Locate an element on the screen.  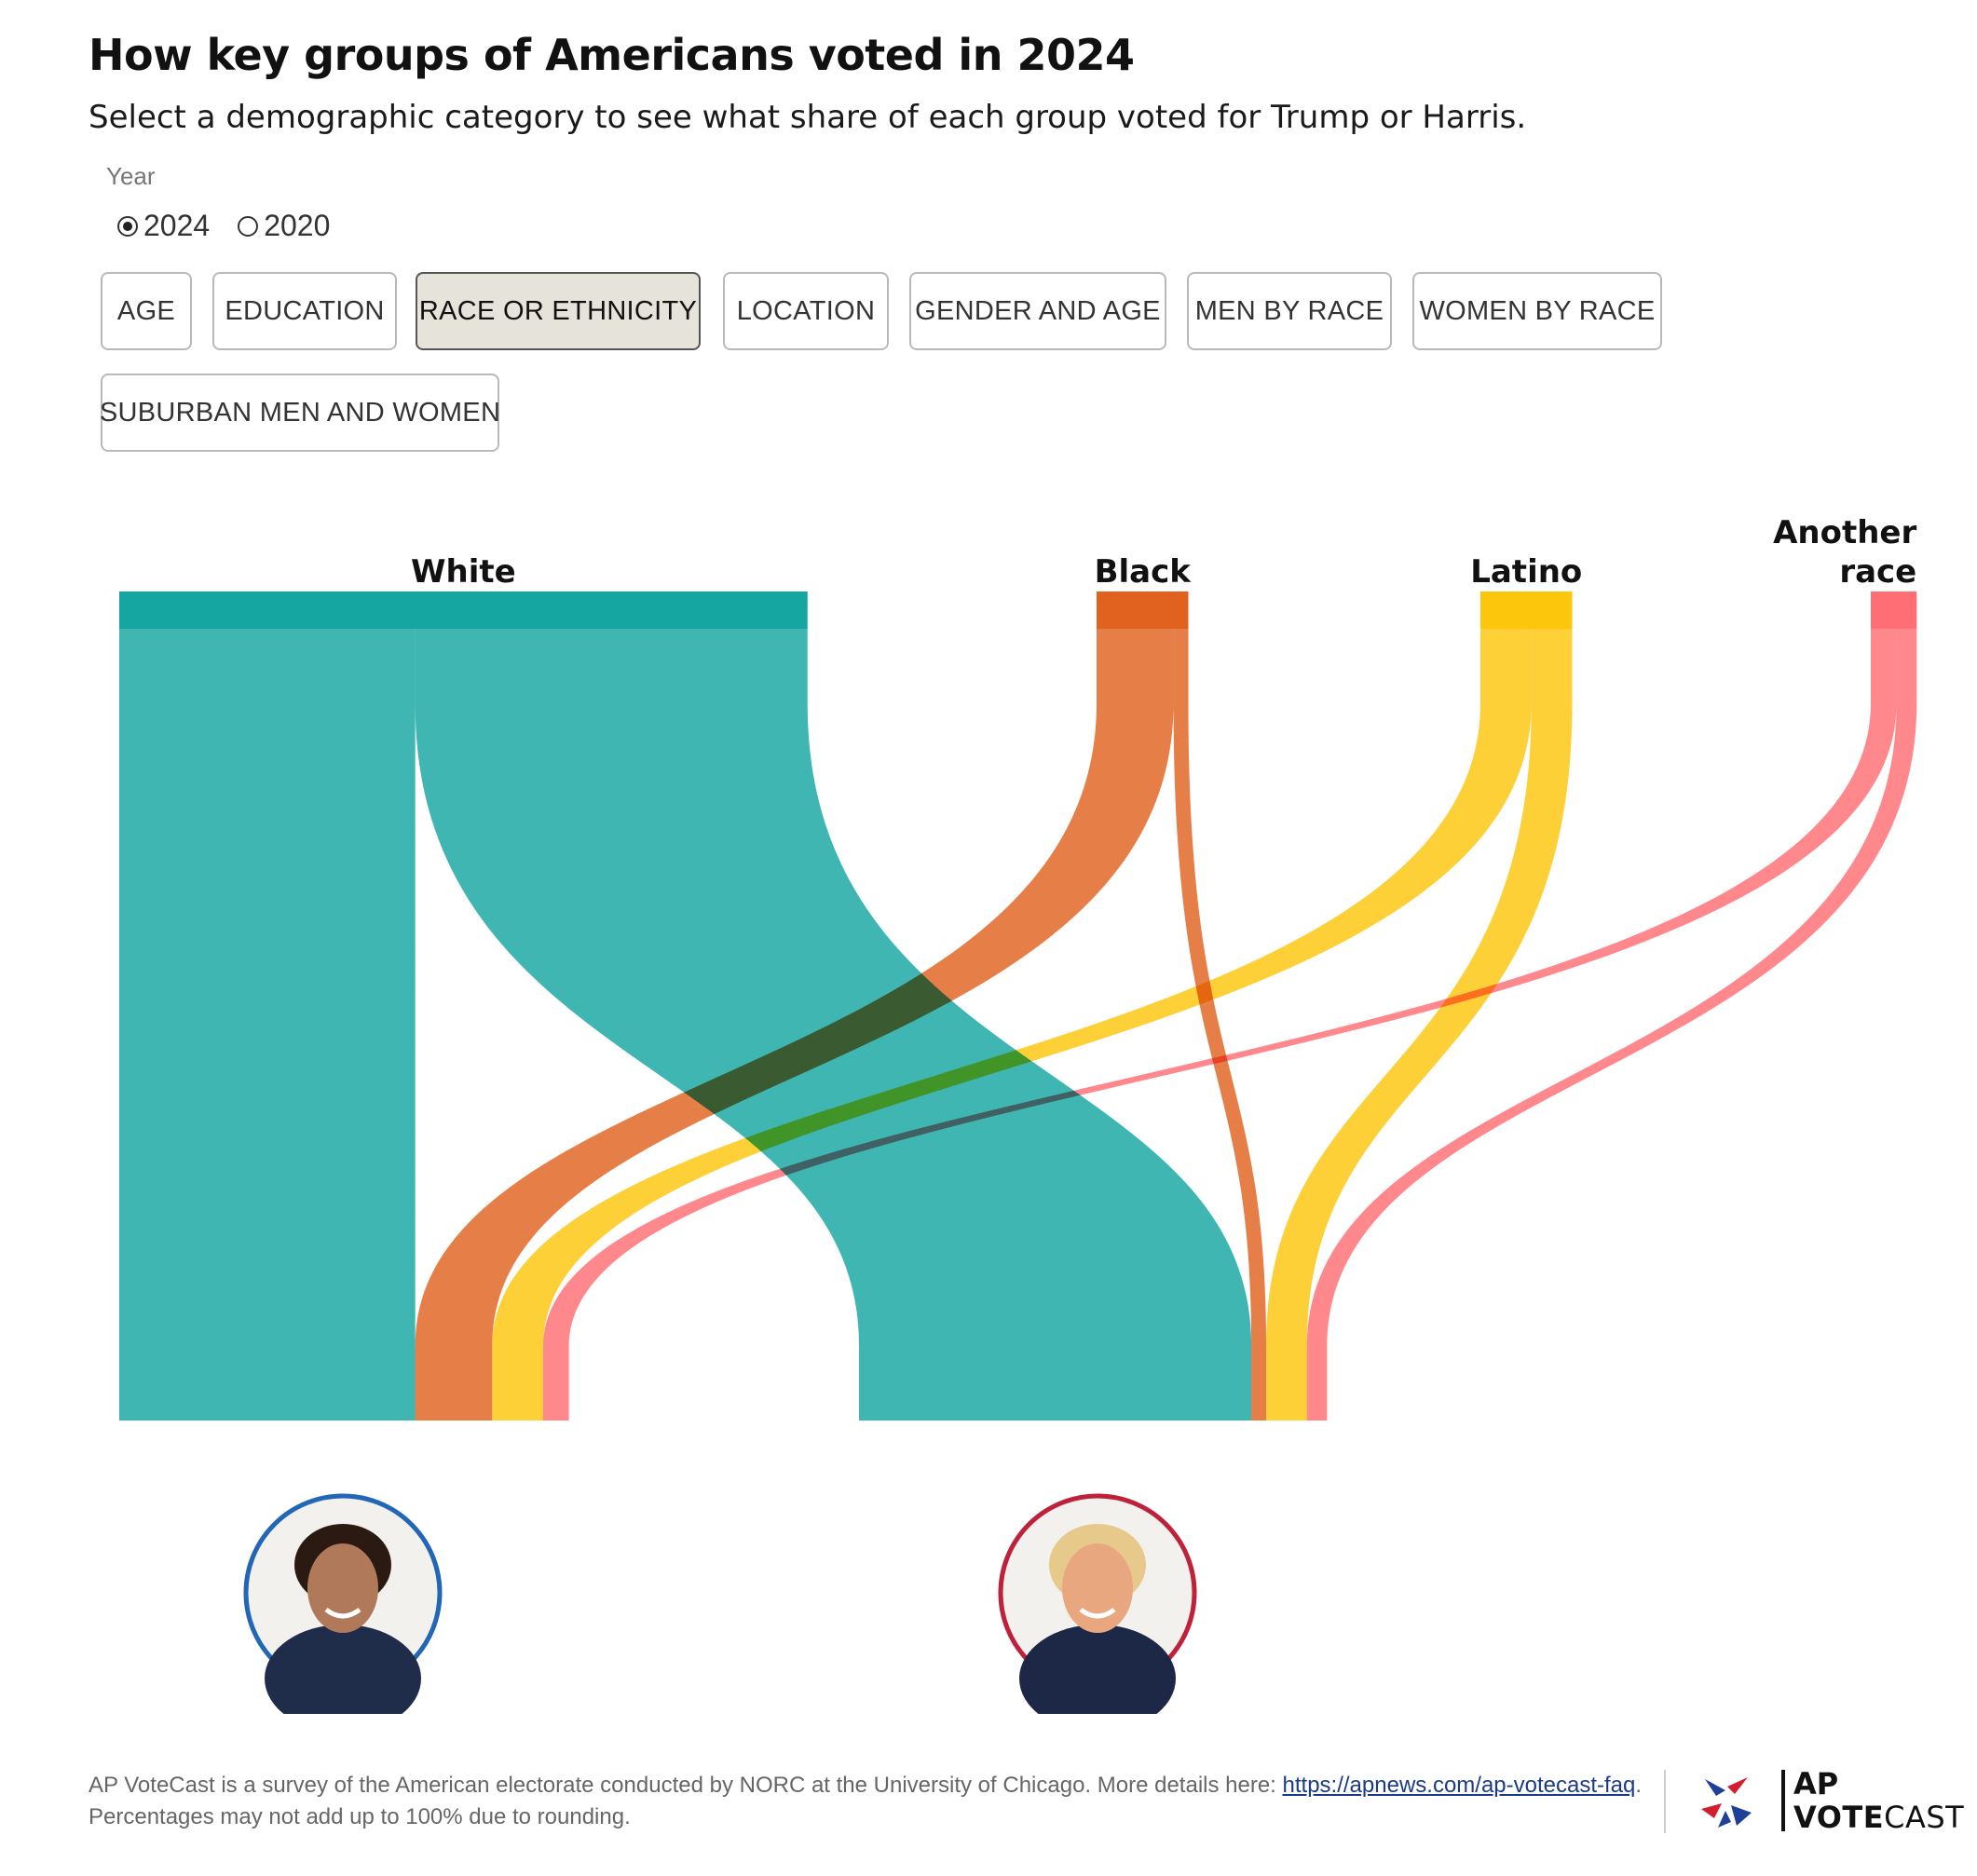
source-bar-black is located at coordinates (1143, 610).